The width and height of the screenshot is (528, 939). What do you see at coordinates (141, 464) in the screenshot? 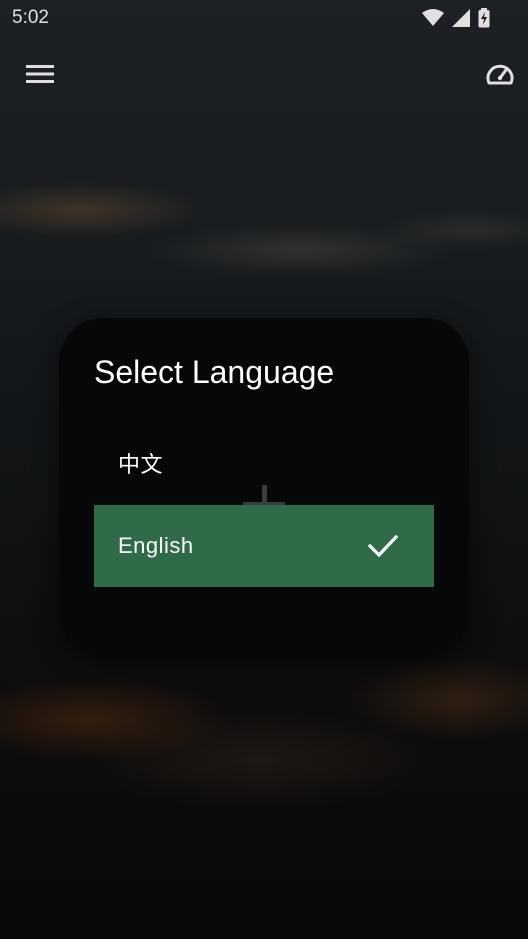
I see `language-option-label: 中文` at bounding box center [141, 464].